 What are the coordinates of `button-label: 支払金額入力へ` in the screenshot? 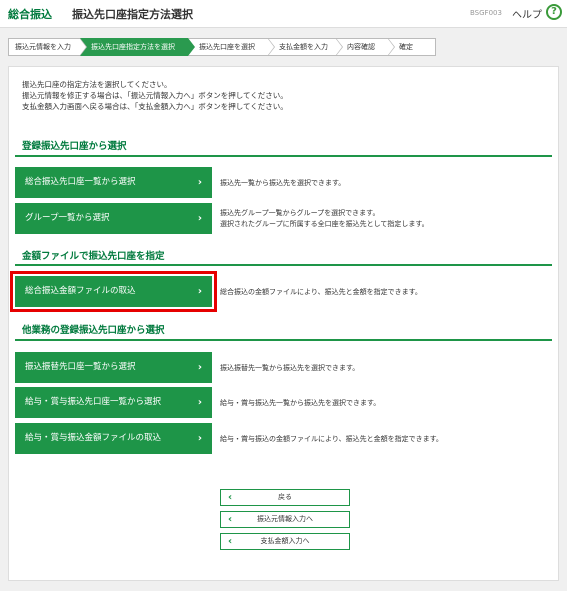 It's located at (285, 541).